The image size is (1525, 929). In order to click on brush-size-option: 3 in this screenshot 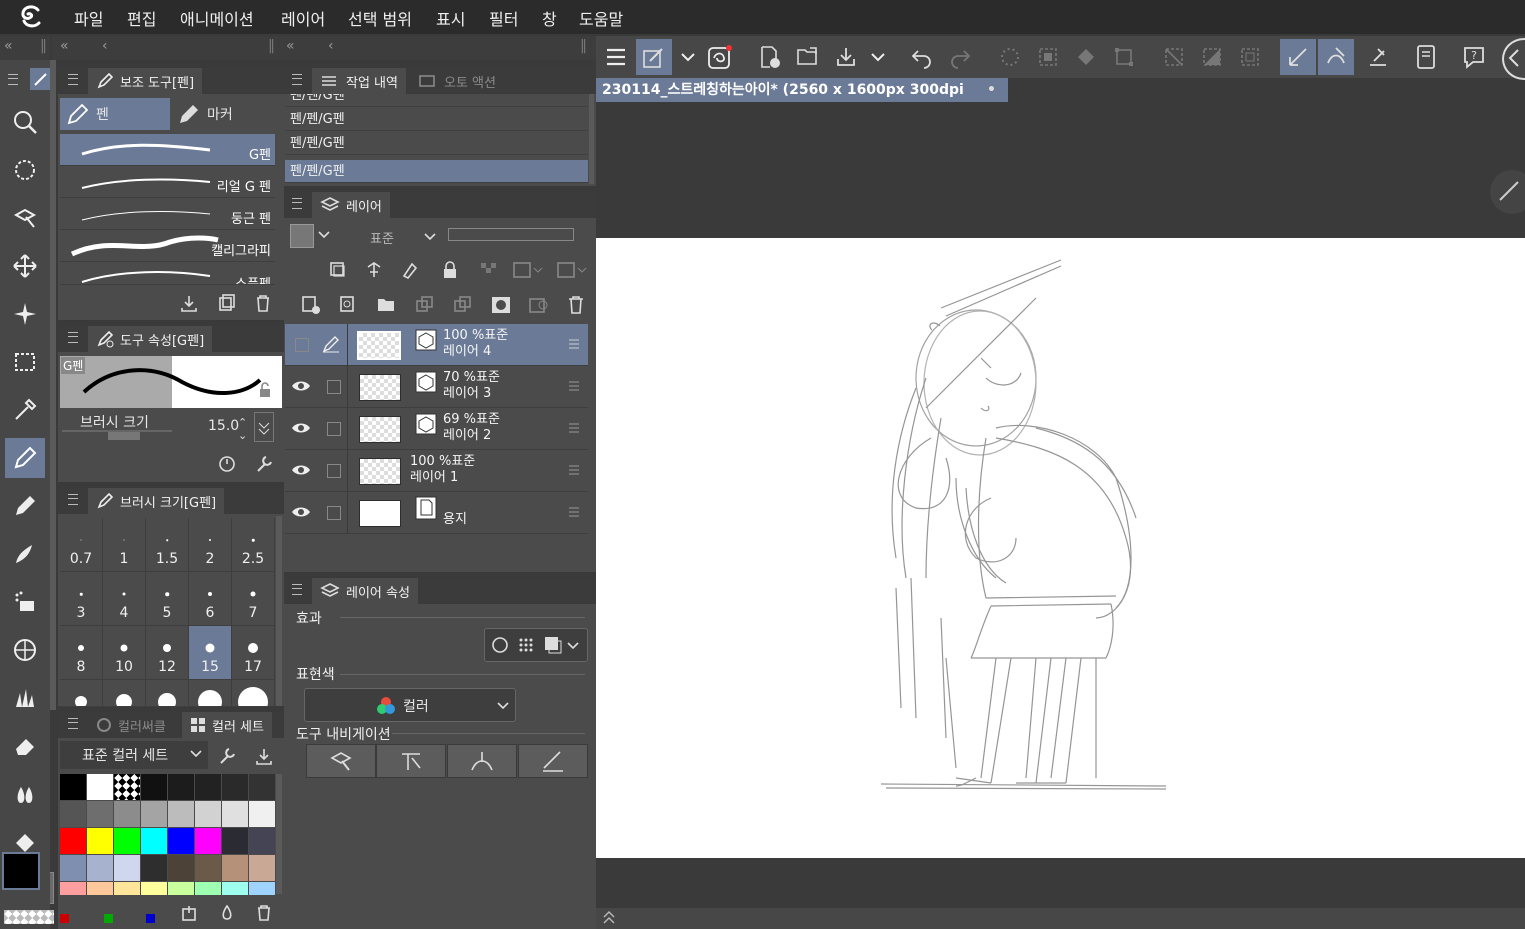, I will do `click(81, 599)`.